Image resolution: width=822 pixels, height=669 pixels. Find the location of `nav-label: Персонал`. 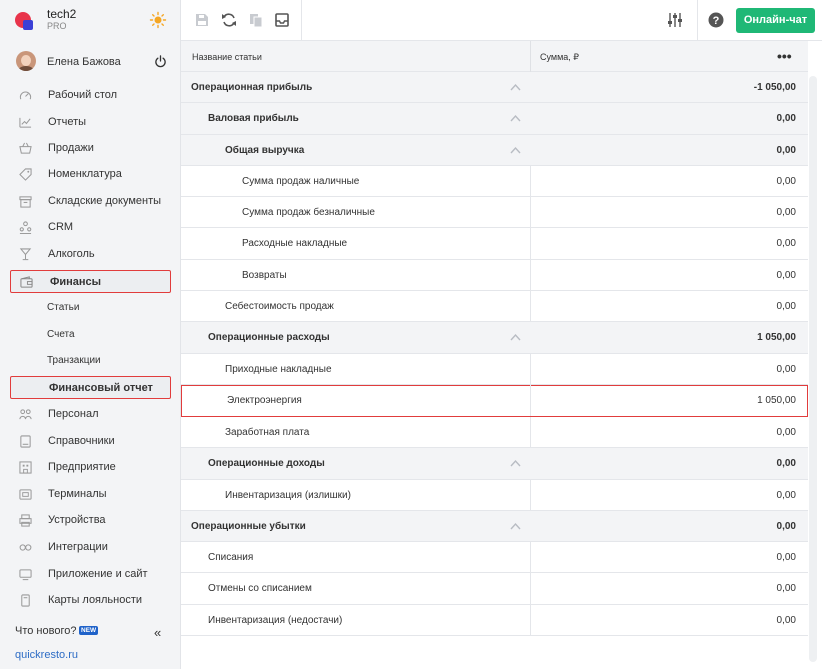

nav-label: Персонал is located at coordinates (73, 414).